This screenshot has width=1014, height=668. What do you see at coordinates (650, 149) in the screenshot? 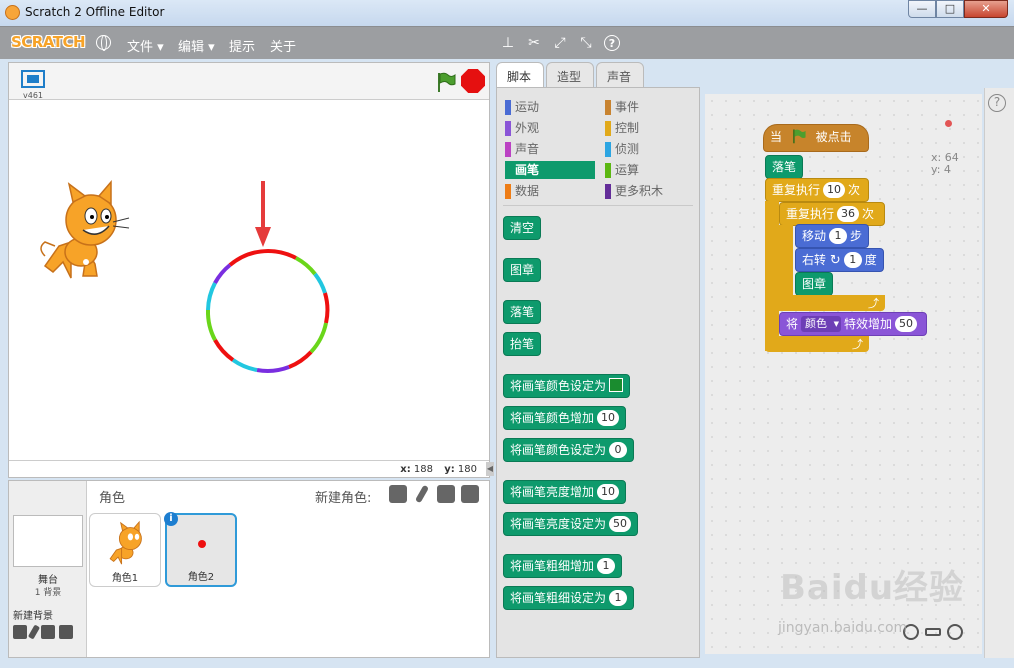
I see `category-sensing: 侦测` at bounding box center [650, 149].